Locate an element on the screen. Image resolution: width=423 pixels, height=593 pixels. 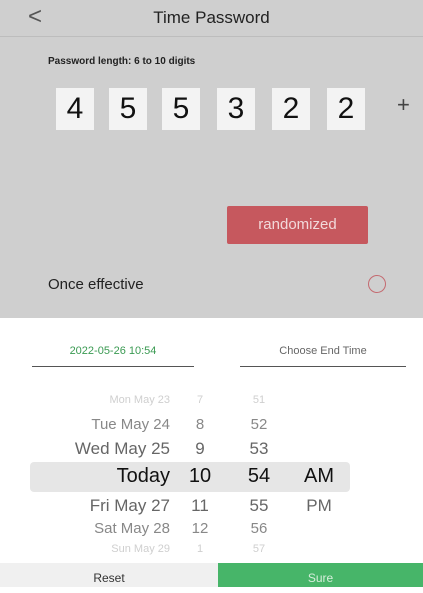
reset-button: Reset is located at coordinates (109, 575).